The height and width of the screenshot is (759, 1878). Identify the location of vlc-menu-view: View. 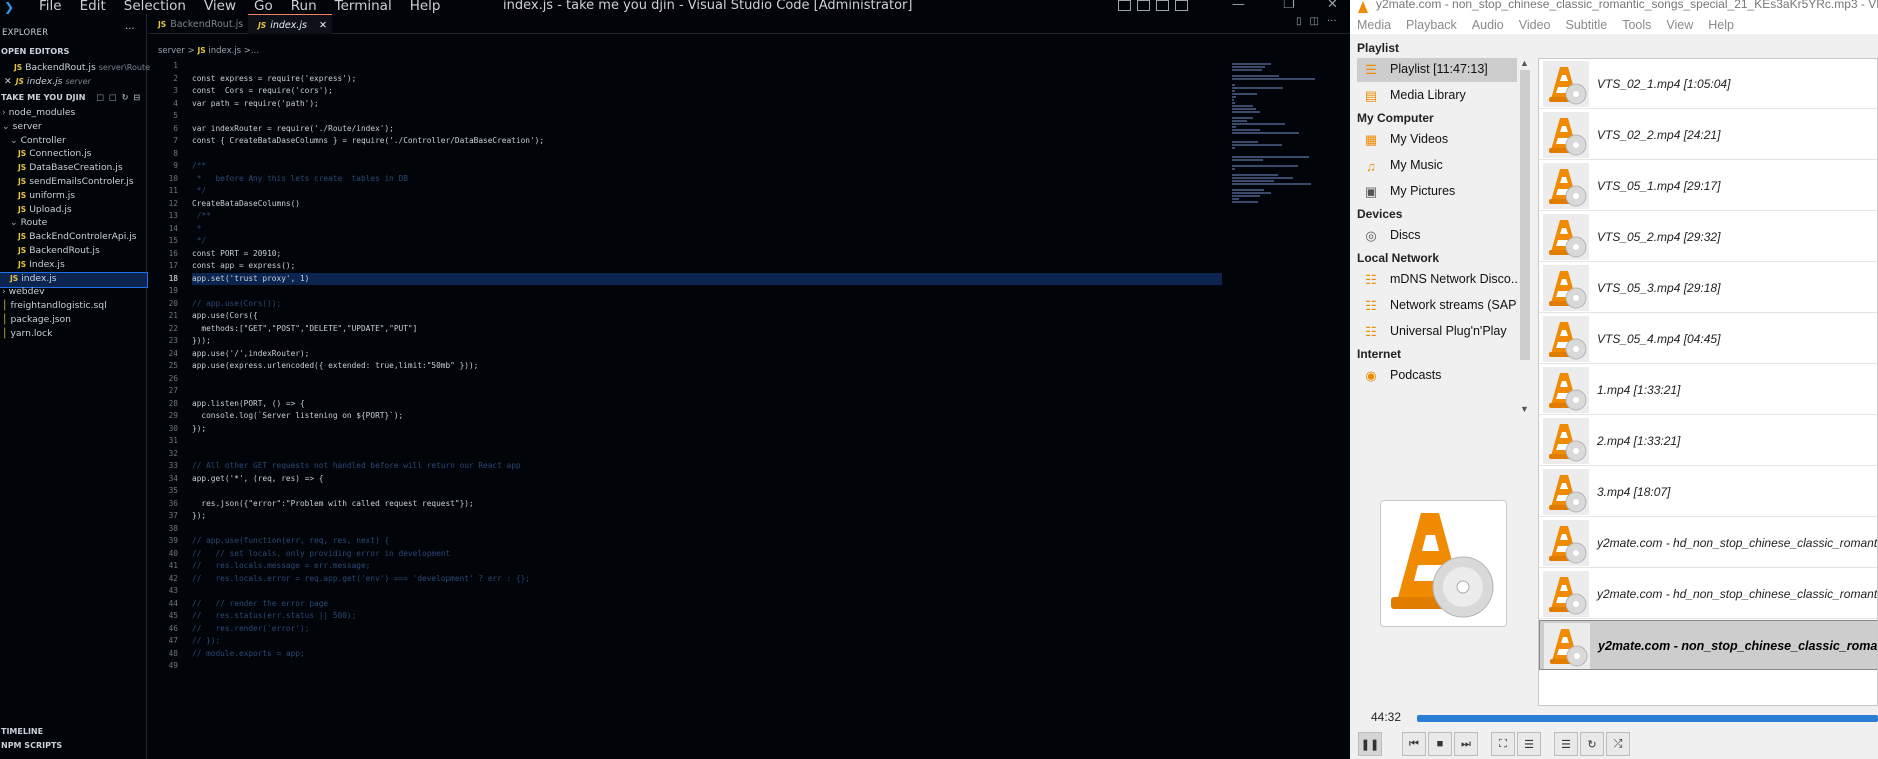
(1680, 25).